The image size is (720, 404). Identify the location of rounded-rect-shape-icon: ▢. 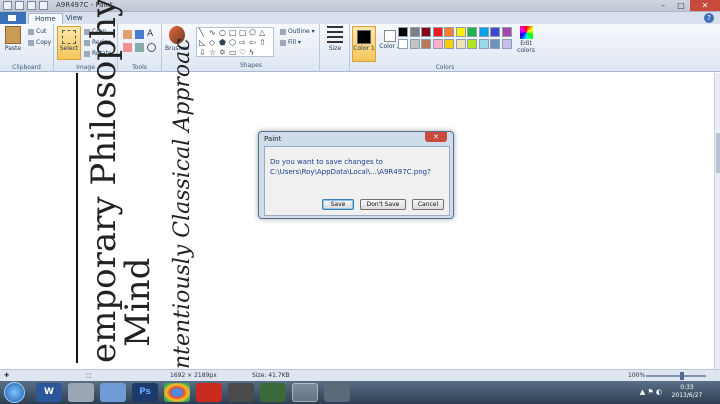
(243, 32).